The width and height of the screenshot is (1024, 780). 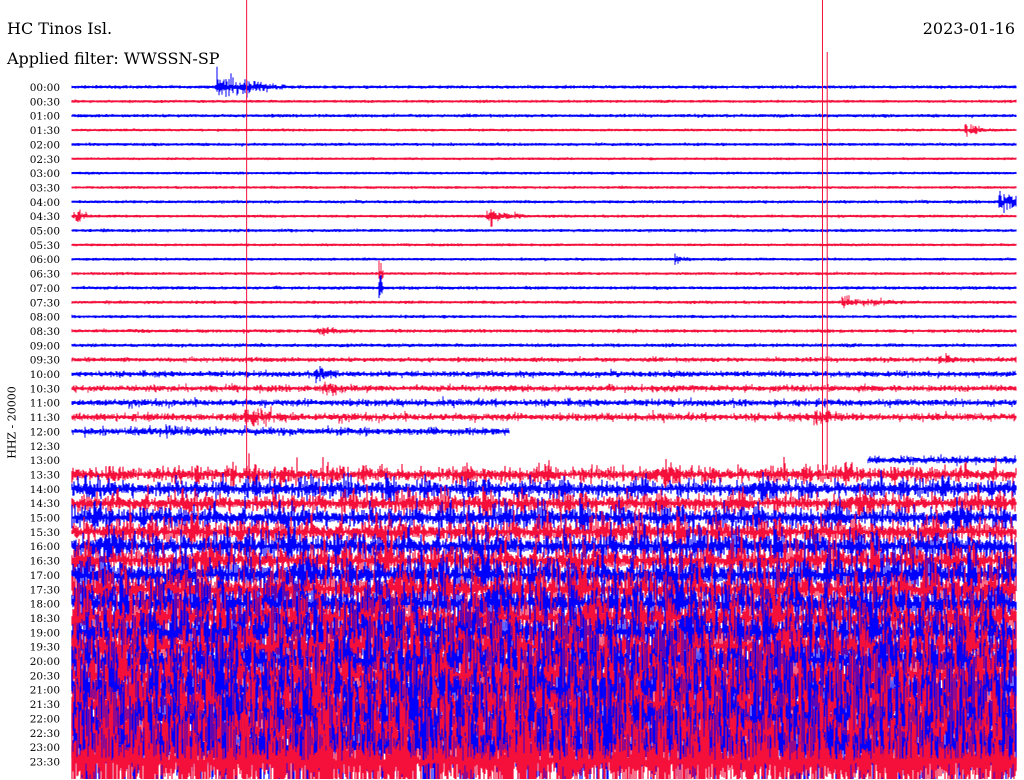 What do you see at coordinates (45, 475) in the screenshot?
I see `time-label: 13:30` at bounding box center [45, 475].